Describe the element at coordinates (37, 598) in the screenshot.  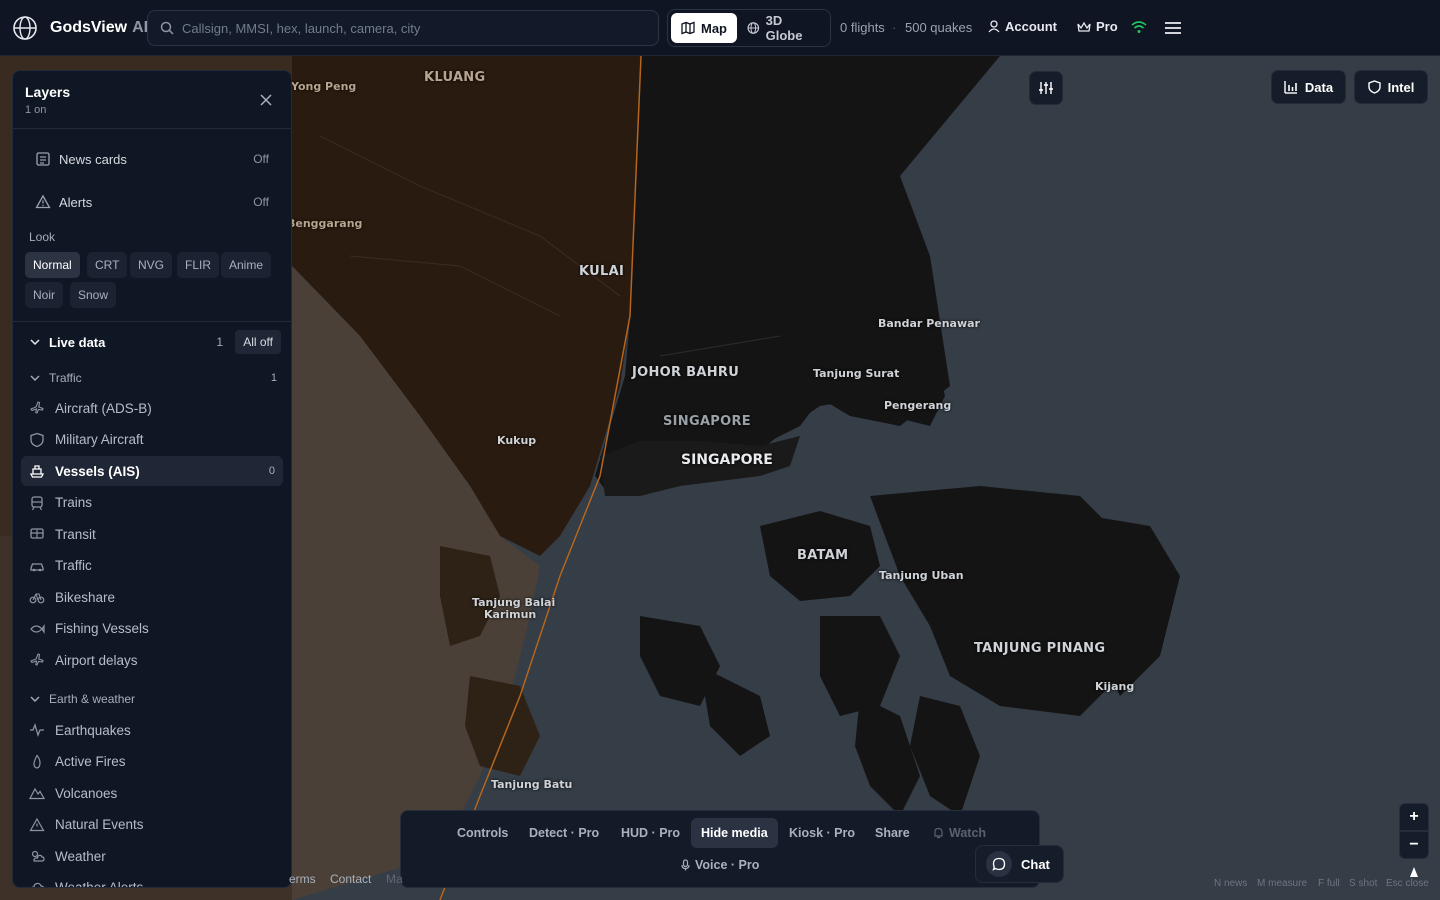
I see `bike-icon` at that location.